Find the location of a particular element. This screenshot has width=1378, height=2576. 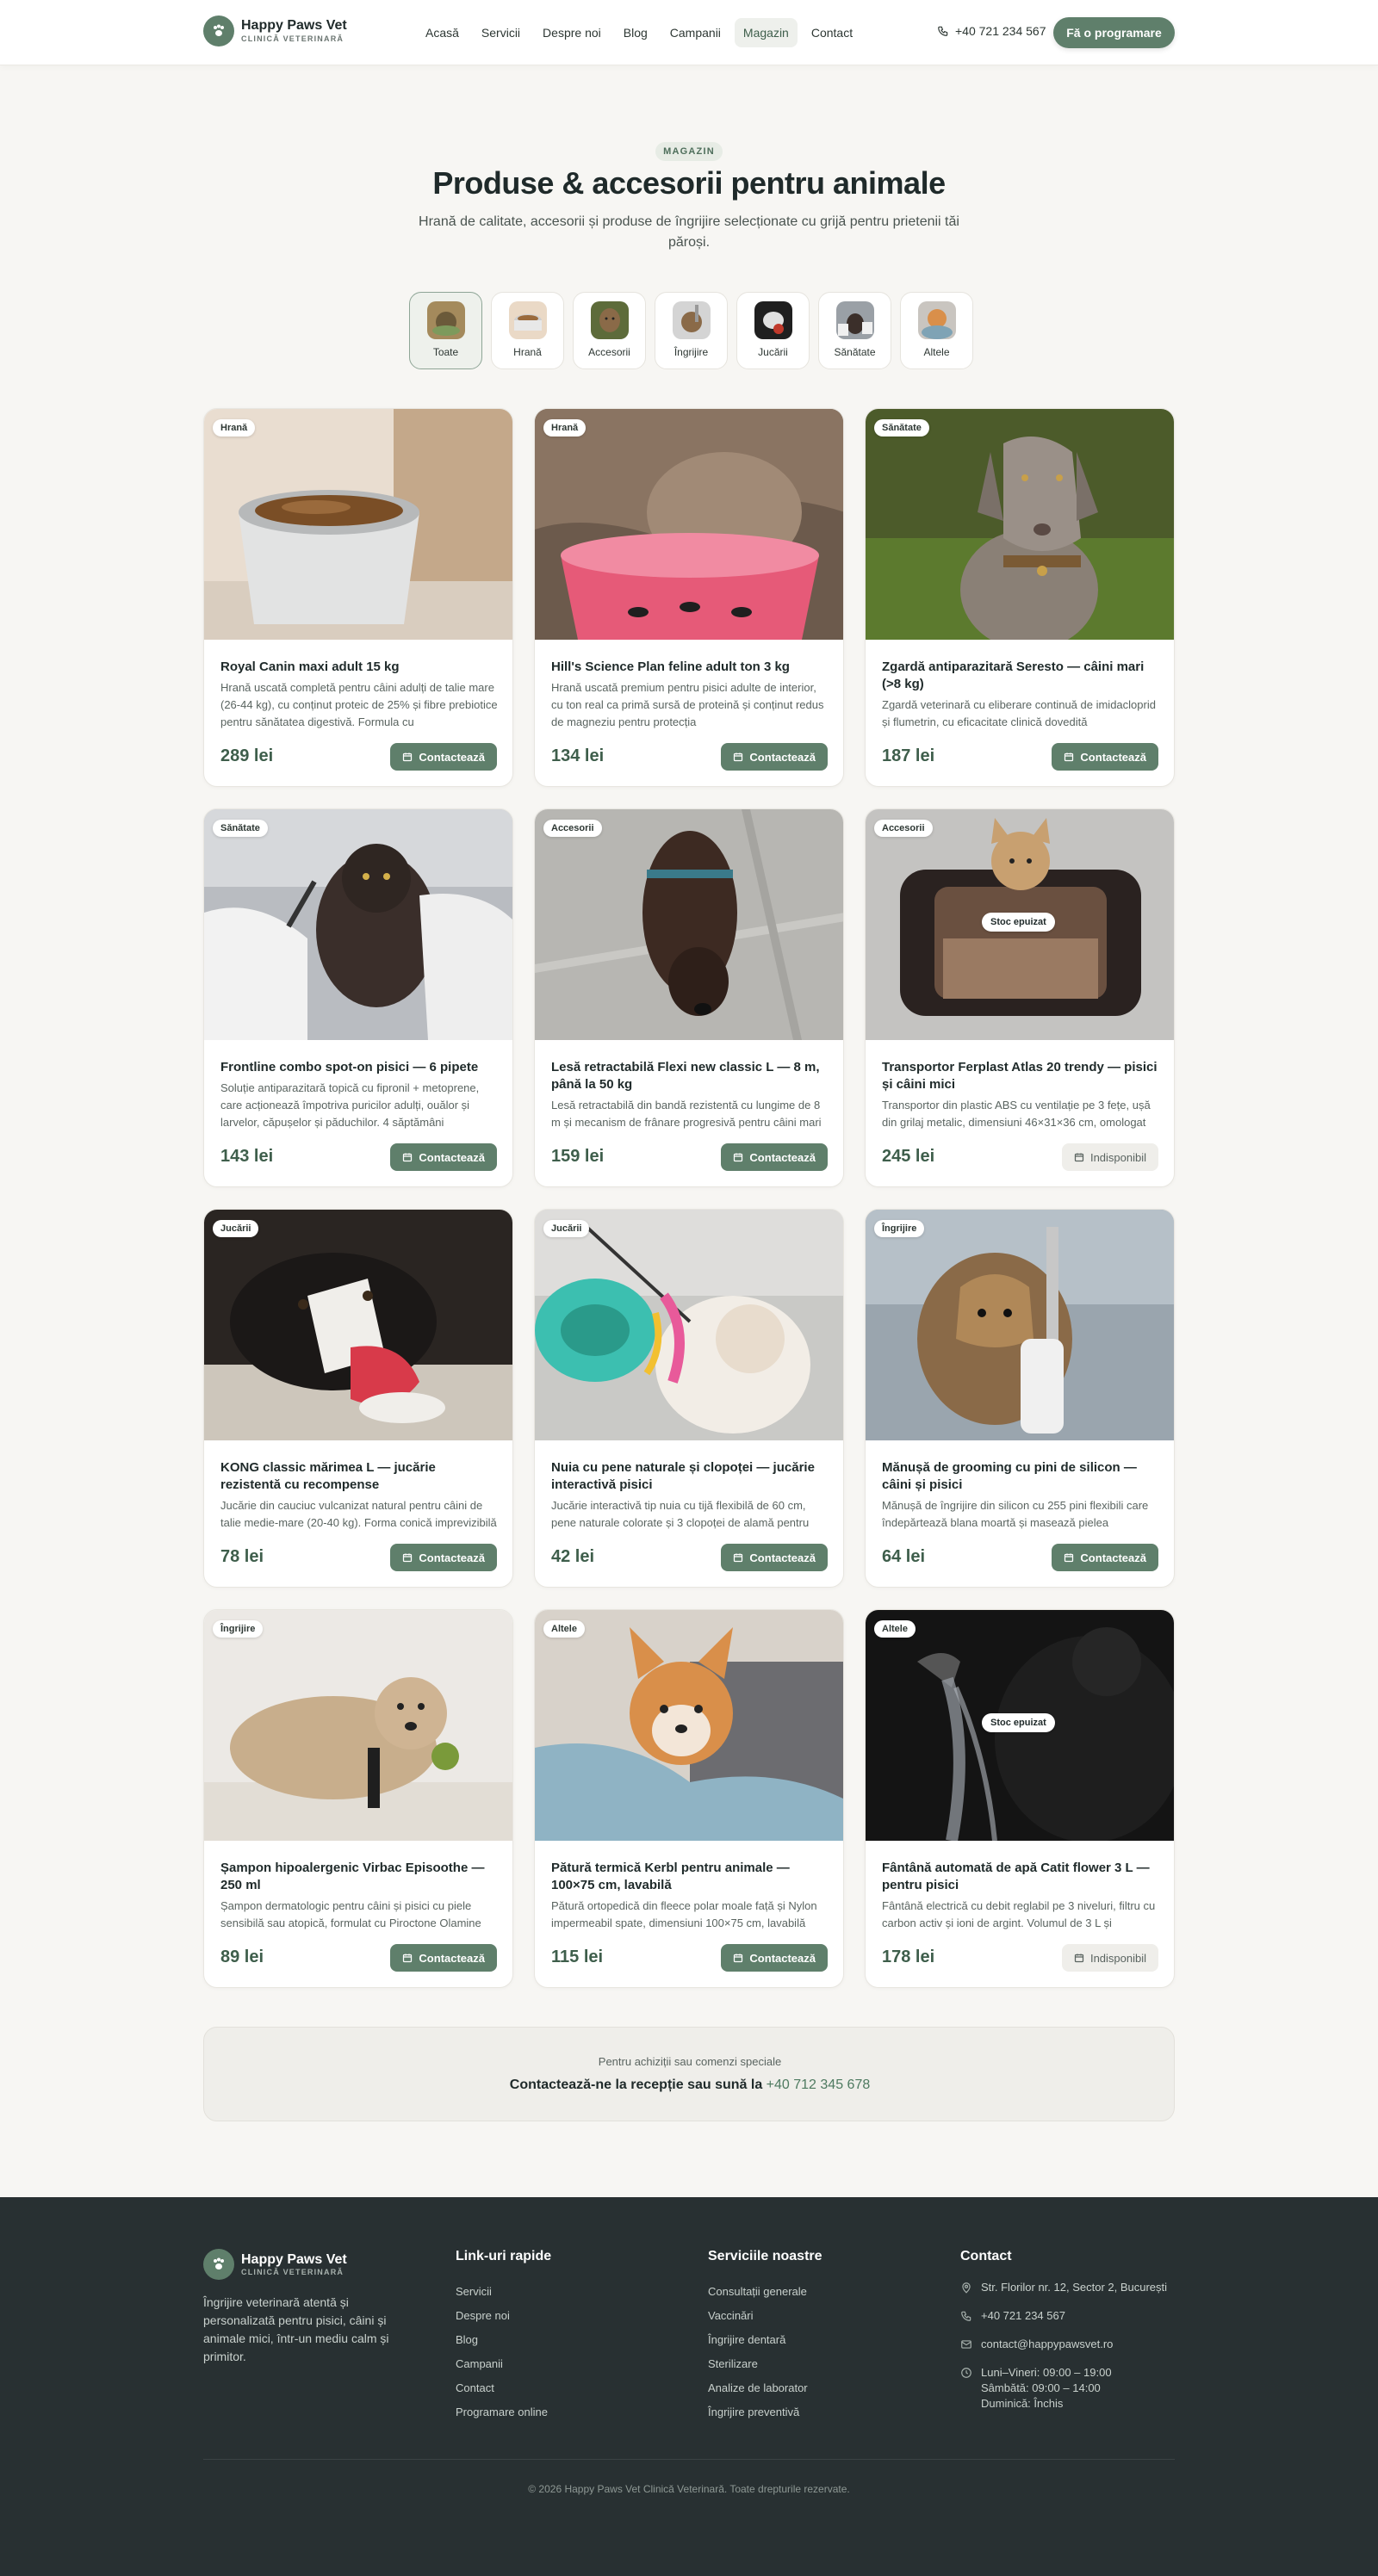

category-accessories-thumbnail is located at coordinates (609, 320).